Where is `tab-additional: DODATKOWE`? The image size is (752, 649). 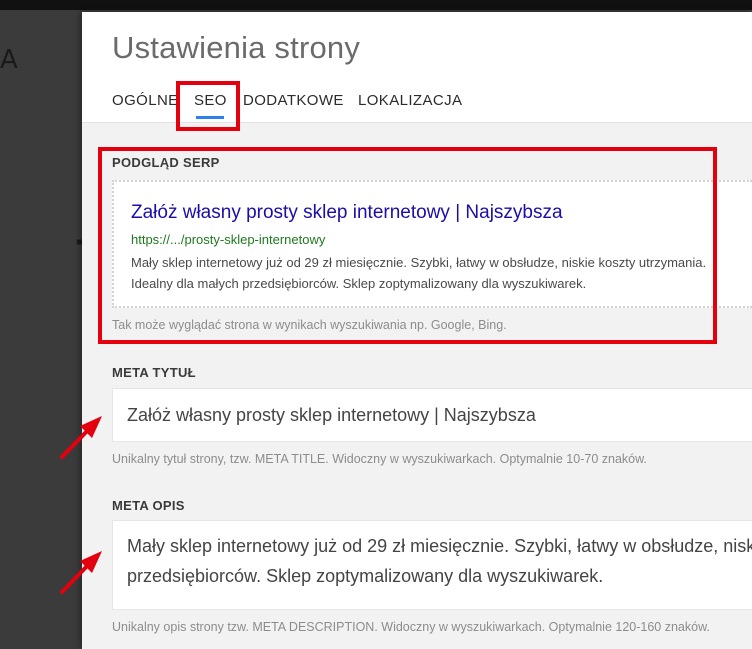
tab-additional: DODATKOWE is located at coordinates (293, 100).